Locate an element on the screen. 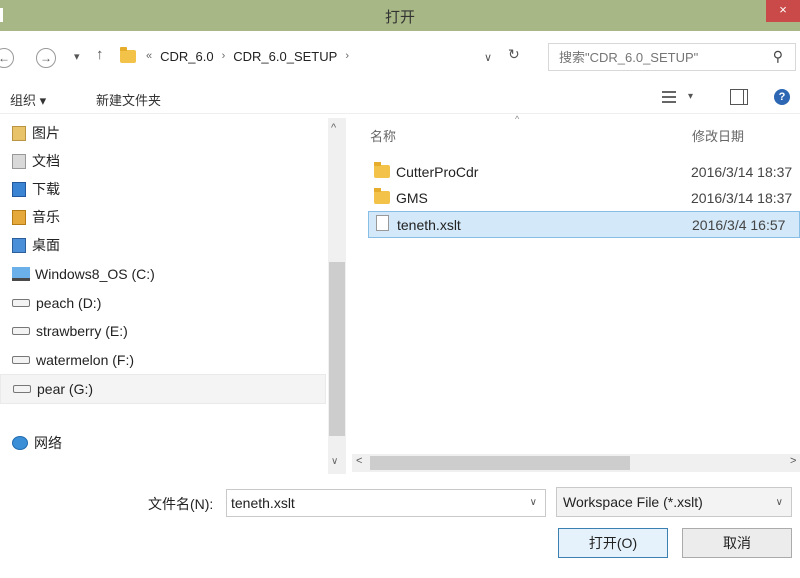 The width and height of the screenshot is (800, 578). help-icon: ? is located at coordinates (782, 97).